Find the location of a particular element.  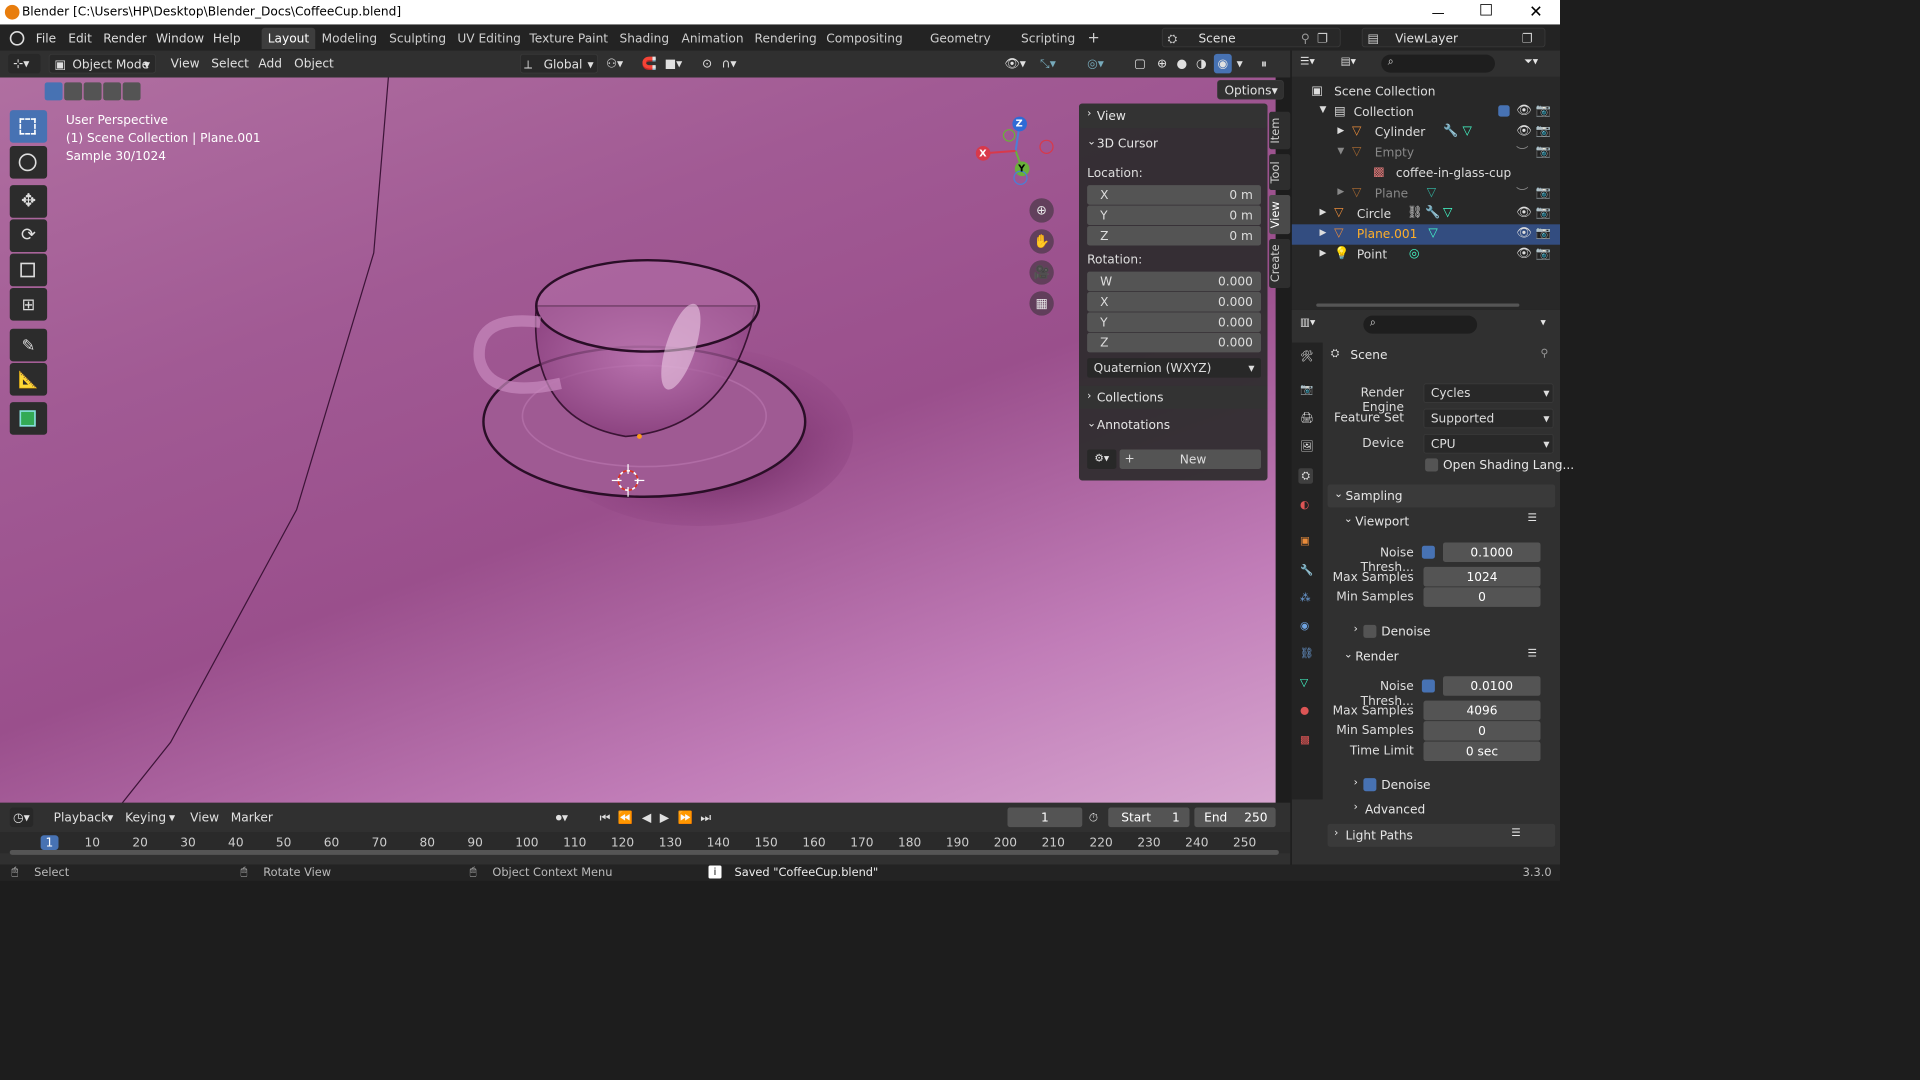

render-subpanel-header: ⌄ Render ☰ is located at coordinates (1446, 656).